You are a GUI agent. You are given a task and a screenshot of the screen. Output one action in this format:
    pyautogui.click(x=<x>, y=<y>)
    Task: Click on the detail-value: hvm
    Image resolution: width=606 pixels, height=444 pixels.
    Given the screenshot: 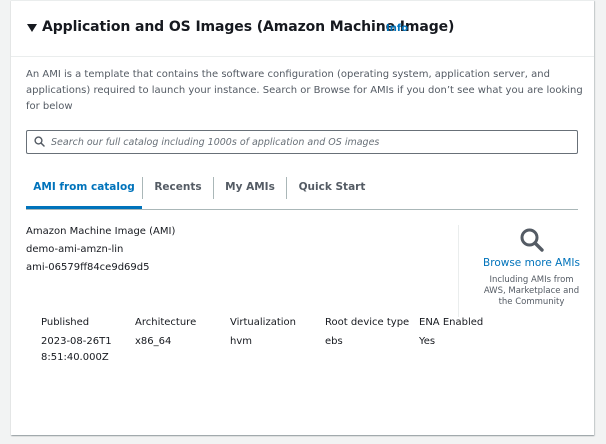 What is the action you would take?
    pyautogui.click(x=241, y=341)
    